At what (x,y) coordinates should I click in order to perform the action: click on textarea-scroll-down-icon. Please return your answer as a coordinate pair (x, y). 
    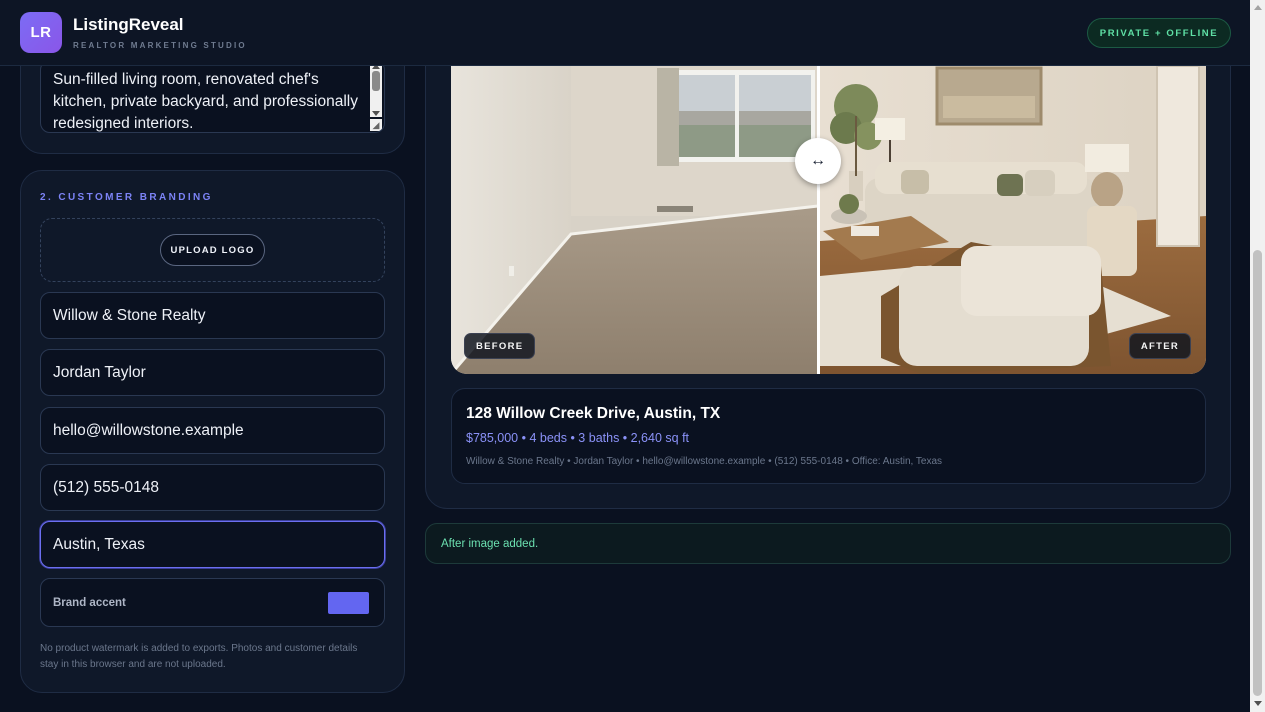
    Looking at the image, I should click on (376, 113).